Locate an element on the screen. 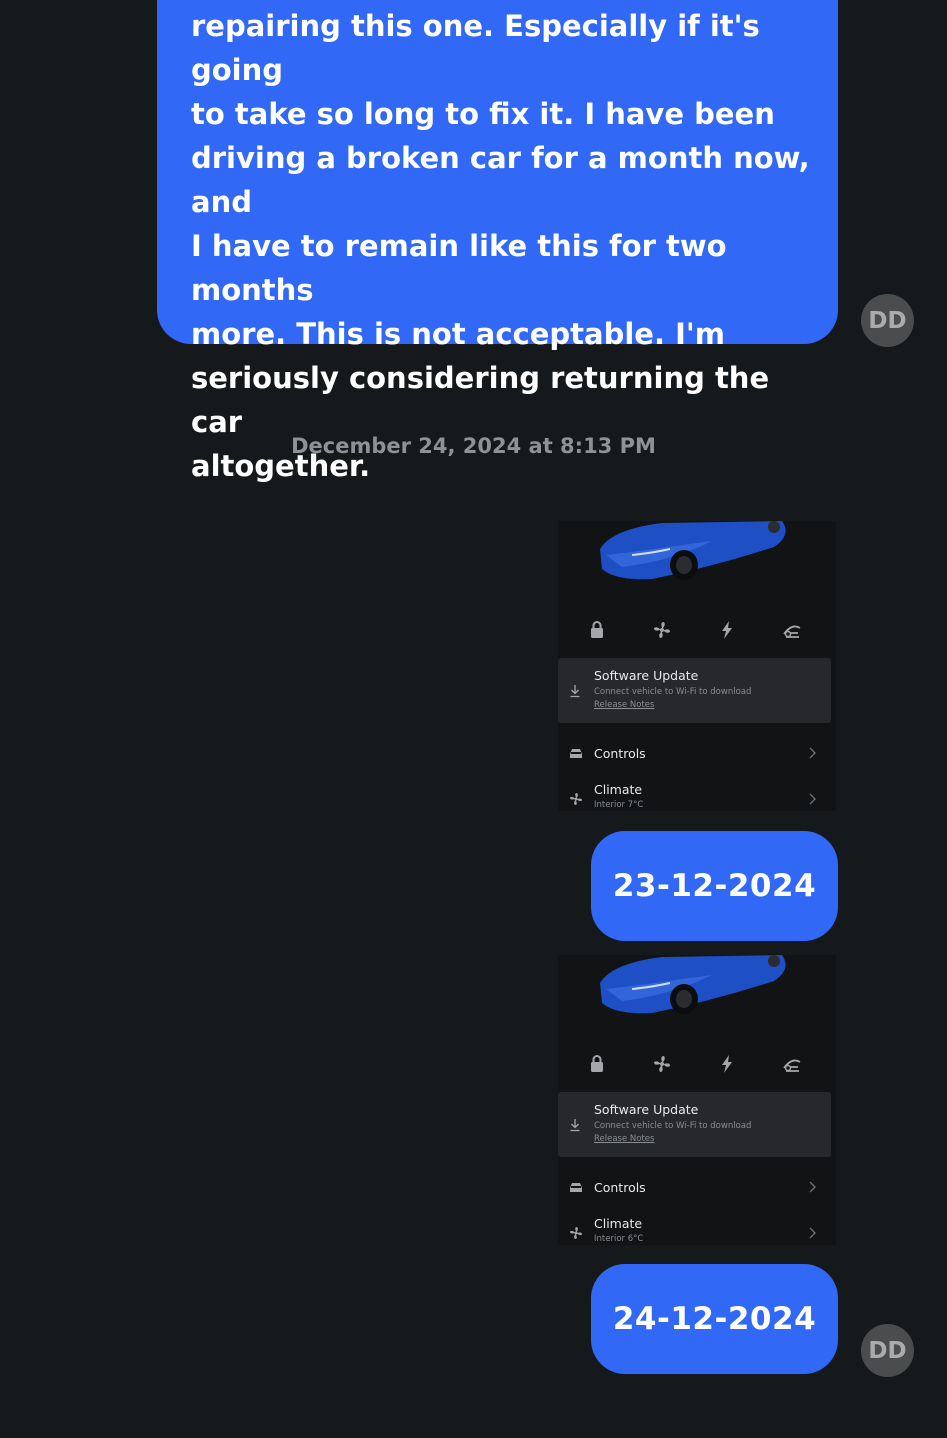 Image resolution: width=947 pixels, height=1438 pixels. climate-interior-temp: Interior 7°C is located at coordinates (619, 805).